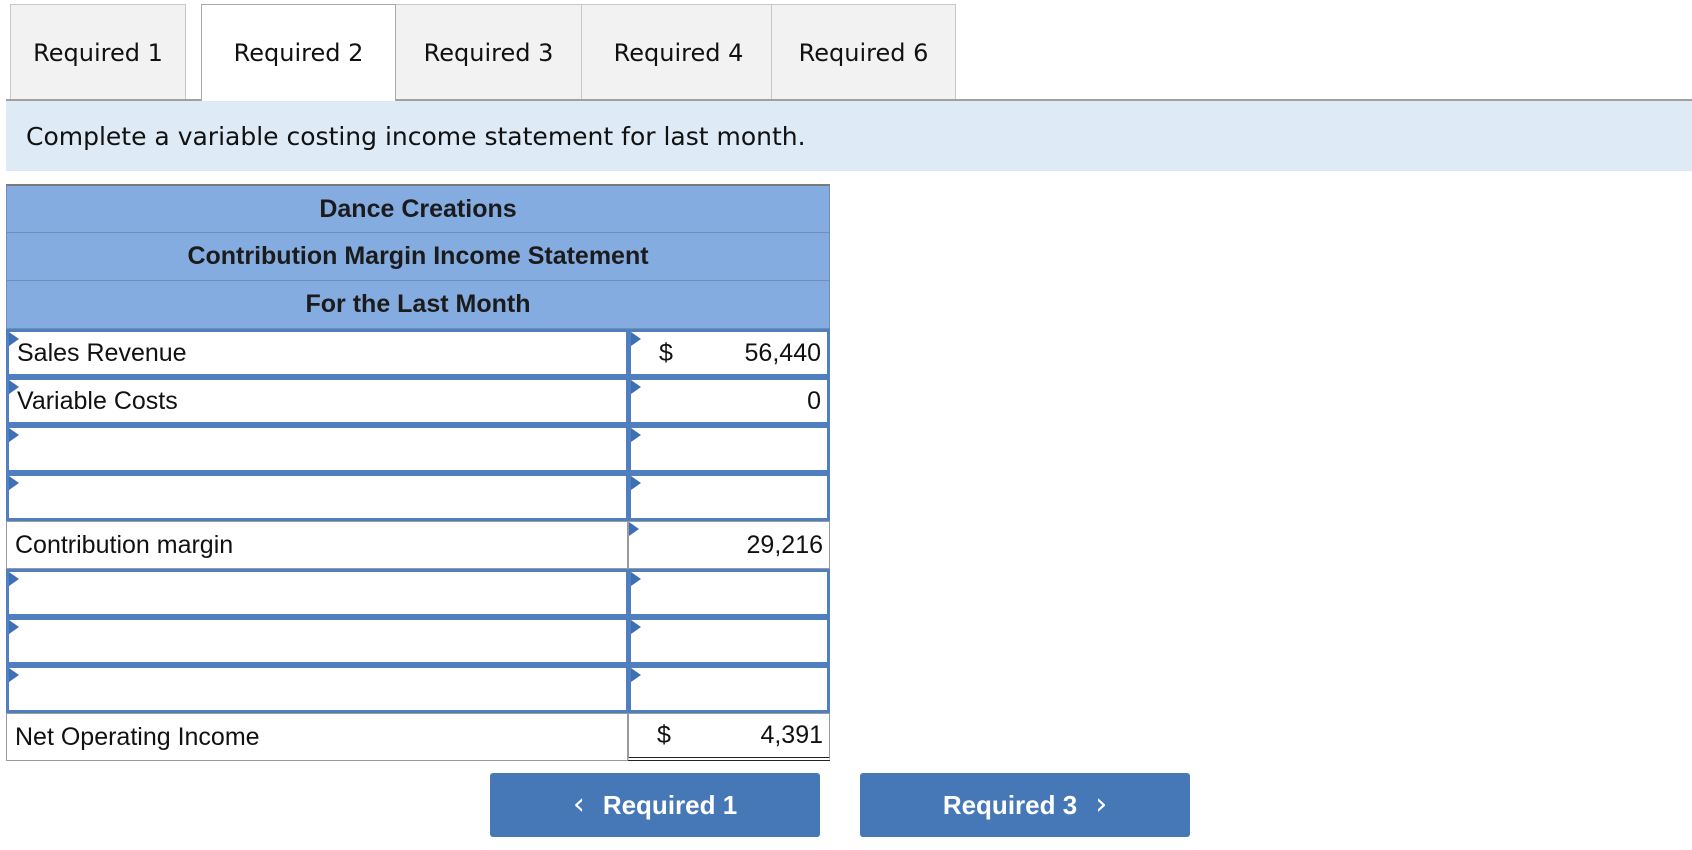  I want to click on tab-required-6: Required 6, so click(863, 52).